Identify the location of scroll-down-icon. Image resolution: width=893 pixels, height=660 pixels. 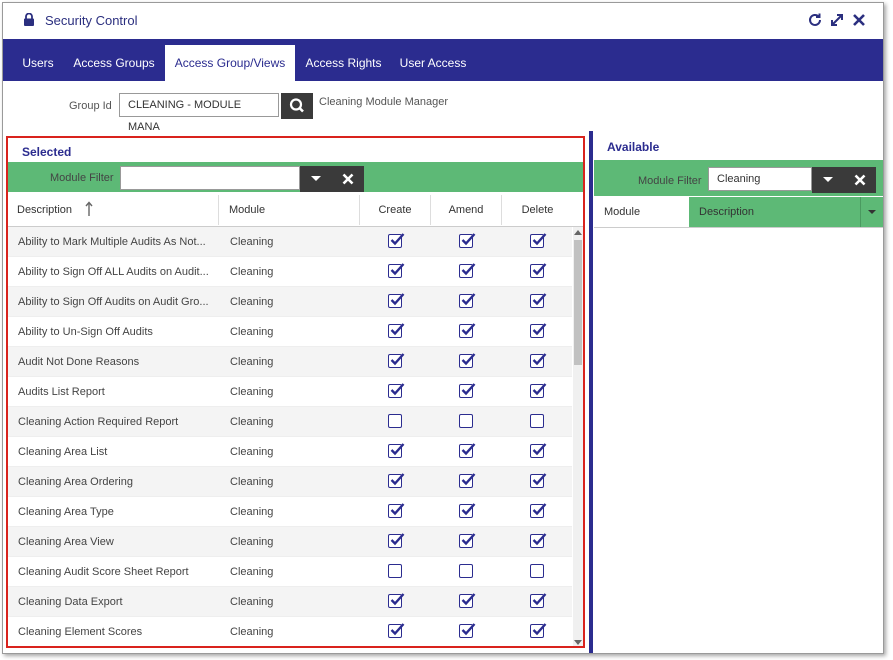
(578, 642).